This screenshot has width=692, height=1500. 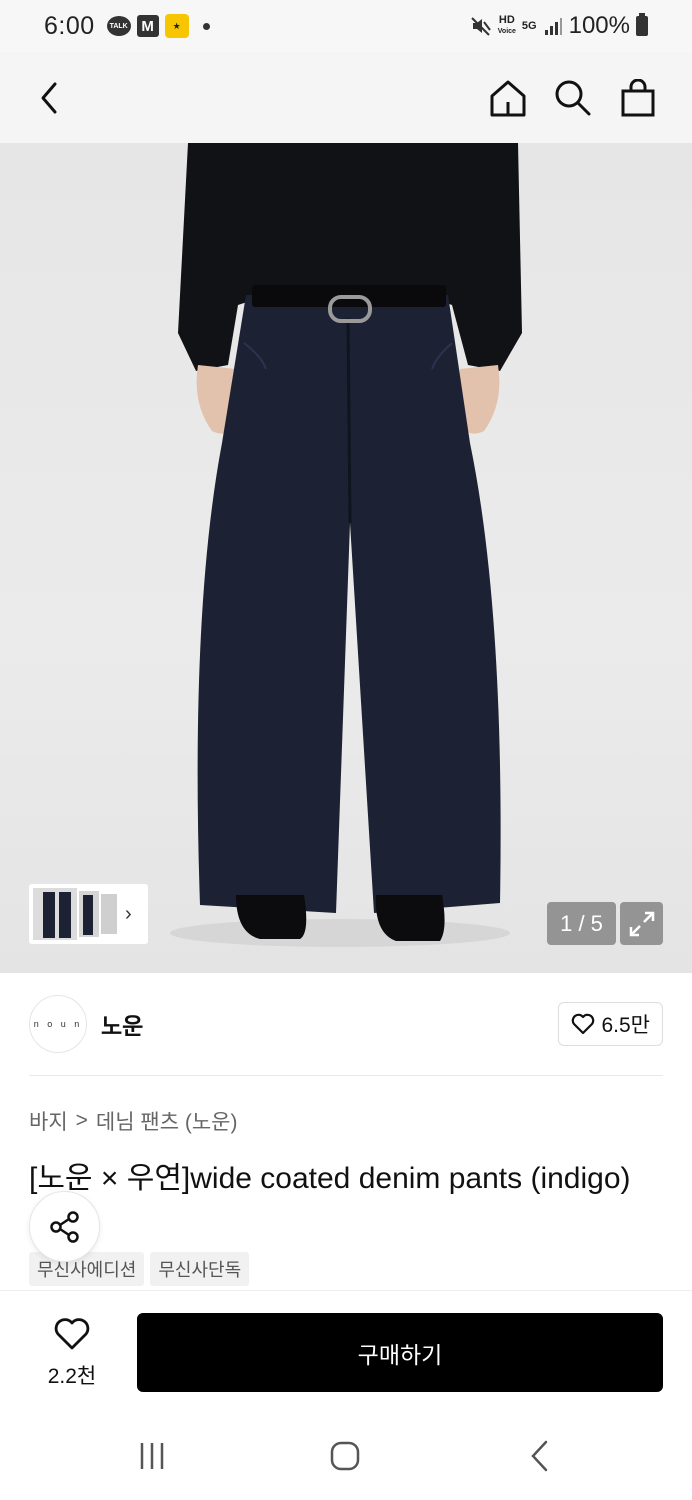 I want to click on search-button, so click(x=573, y=98).